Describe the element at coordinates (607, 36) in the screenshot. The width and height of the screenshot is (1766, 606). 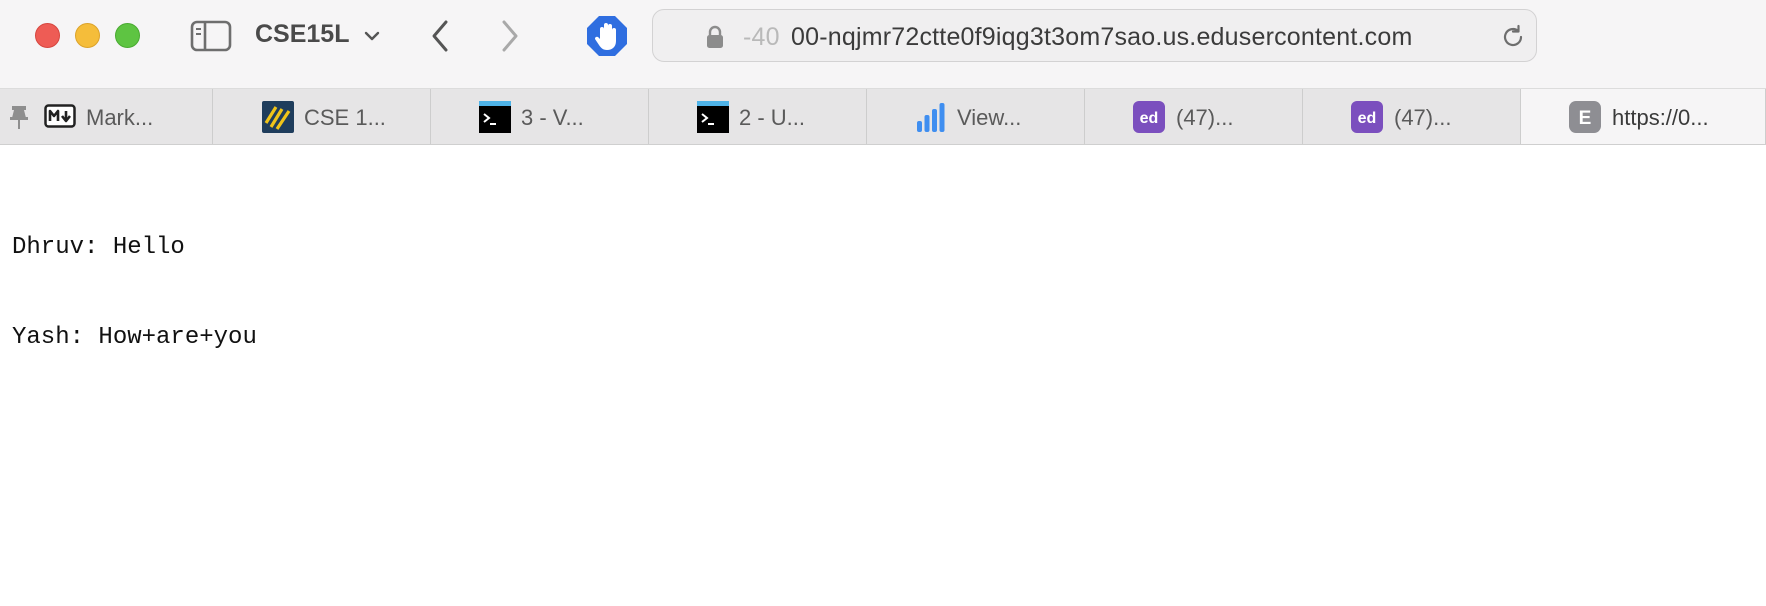
I see `adblock-extension-icon` at that location.